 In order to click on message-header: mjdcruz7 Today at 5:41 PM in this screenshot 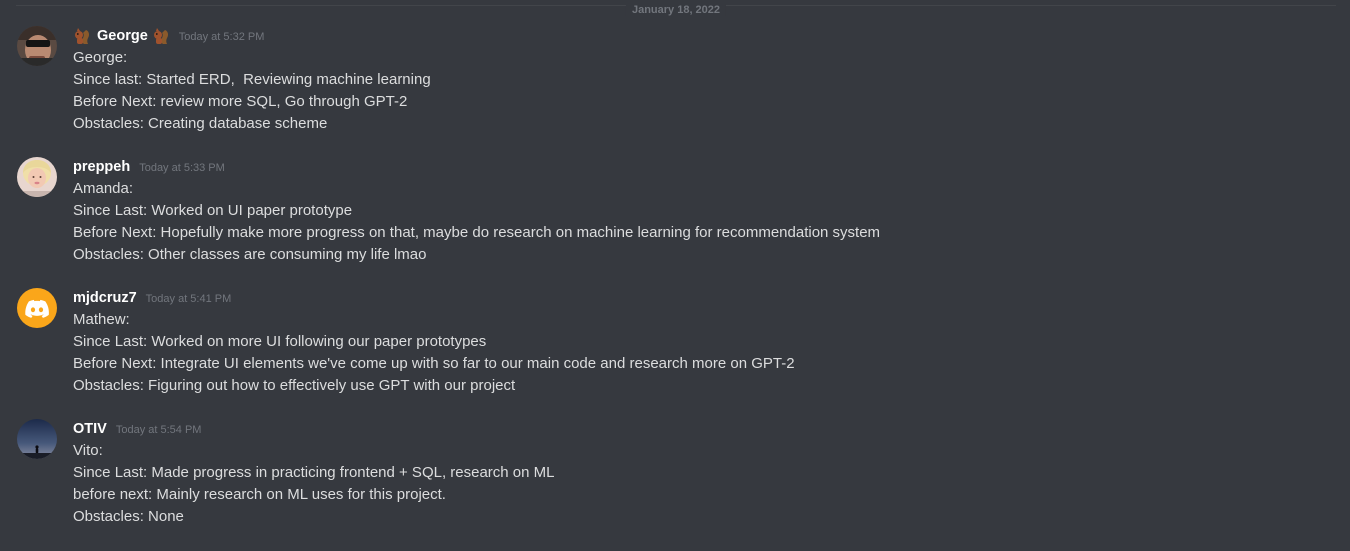, I will do `click(152, 298)`.